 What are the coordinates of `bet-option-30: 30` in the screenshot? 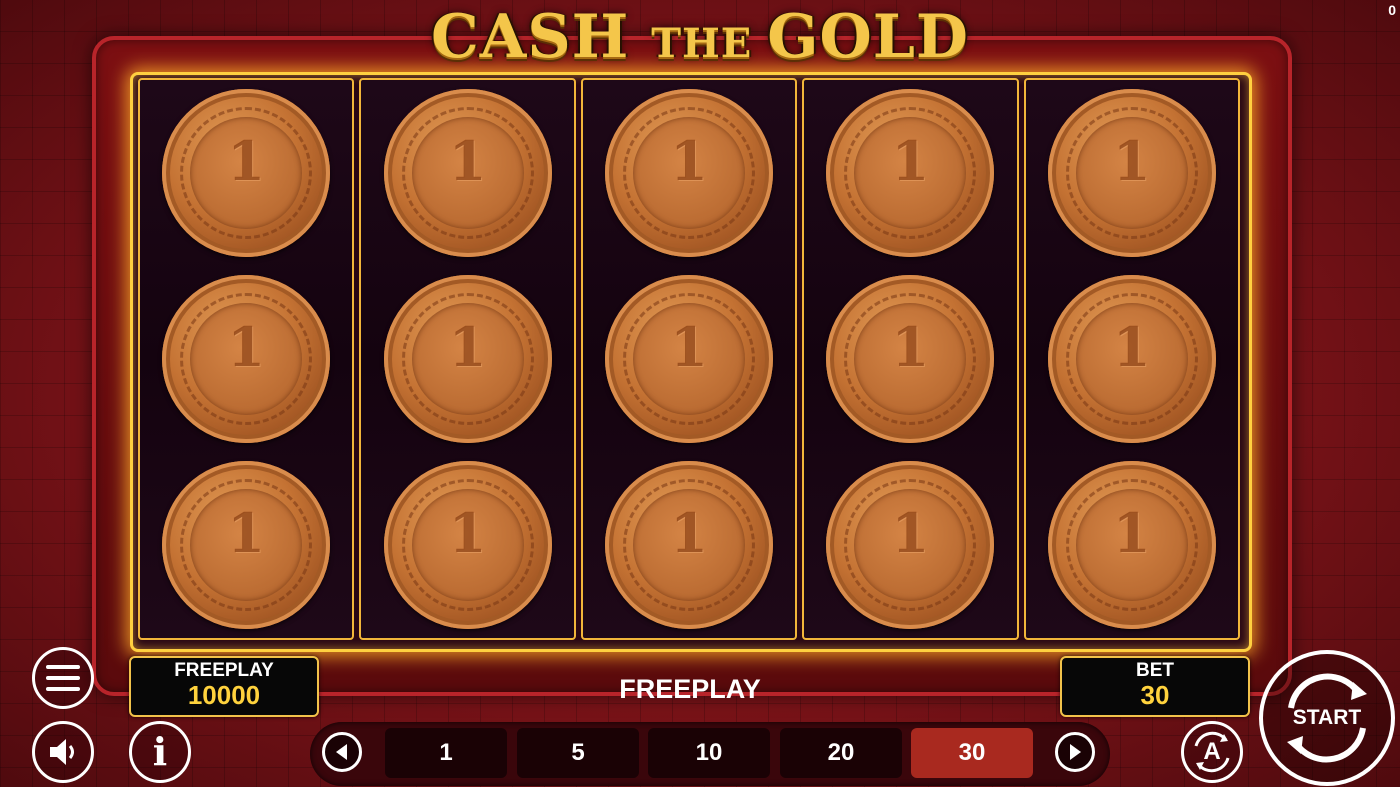 It's located at (972, 753).